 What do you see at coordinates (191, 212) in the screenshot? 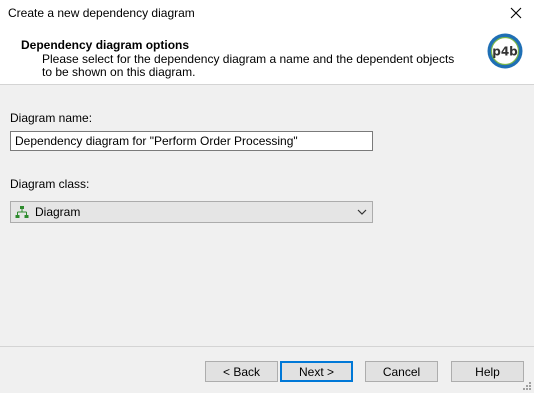
I see `diagram-class-select: Diagram` at bounding box center [191, 212].